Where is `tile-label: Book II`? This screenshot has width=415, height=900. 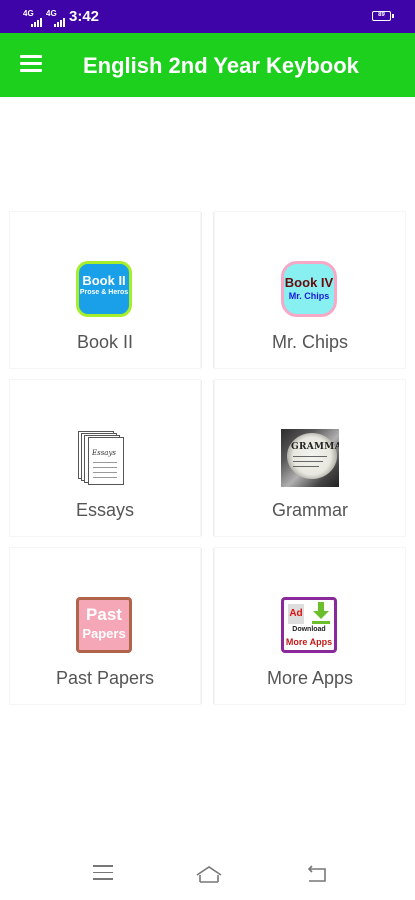 tile-label: Book II is located at coordinates (105, 342).